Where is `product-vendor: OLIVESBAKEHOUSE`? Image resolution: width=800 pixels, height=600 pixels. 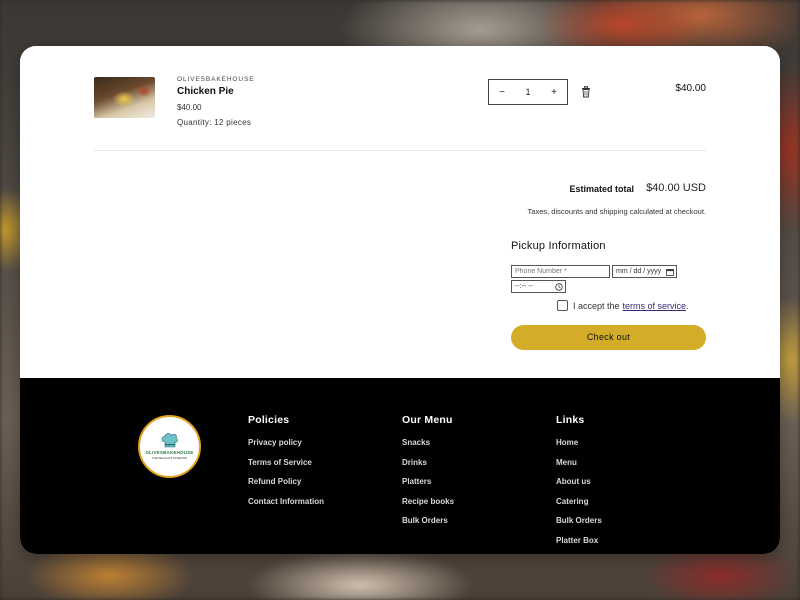 product-vendor: OLIVESBAKEHOUSE is located at coordinates (216, 79).